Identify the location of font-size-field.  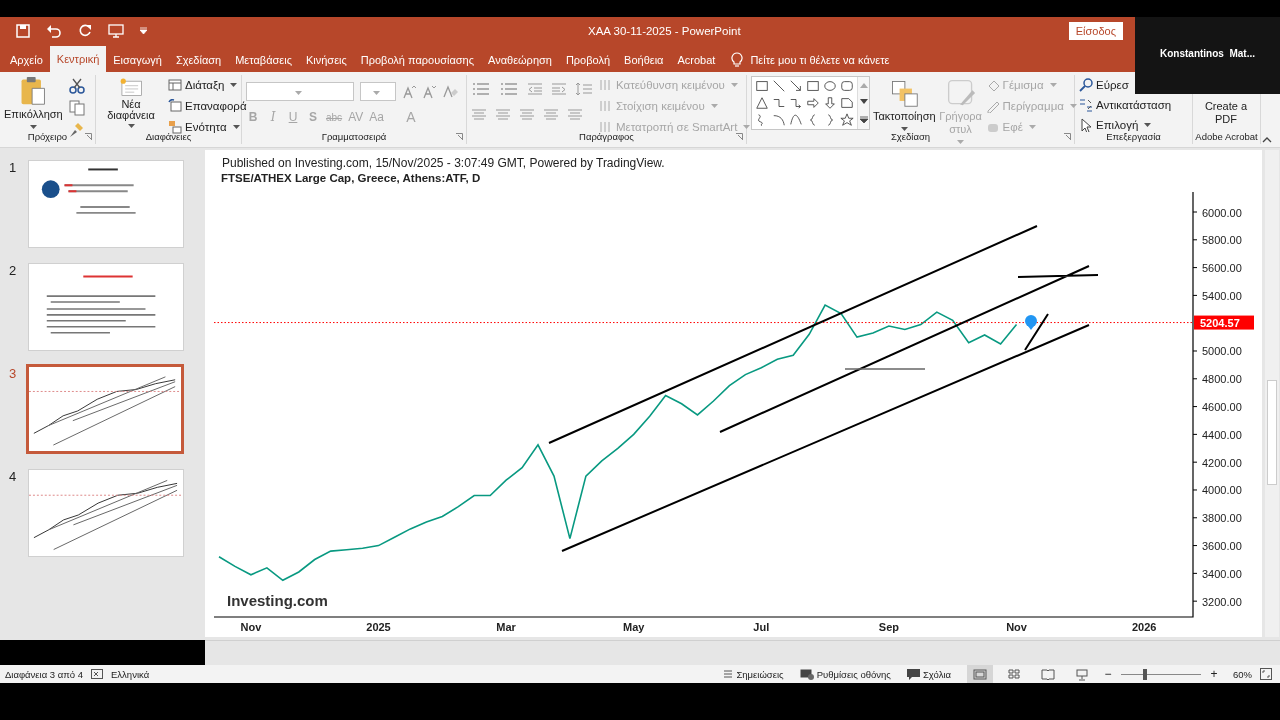
(378, 91).